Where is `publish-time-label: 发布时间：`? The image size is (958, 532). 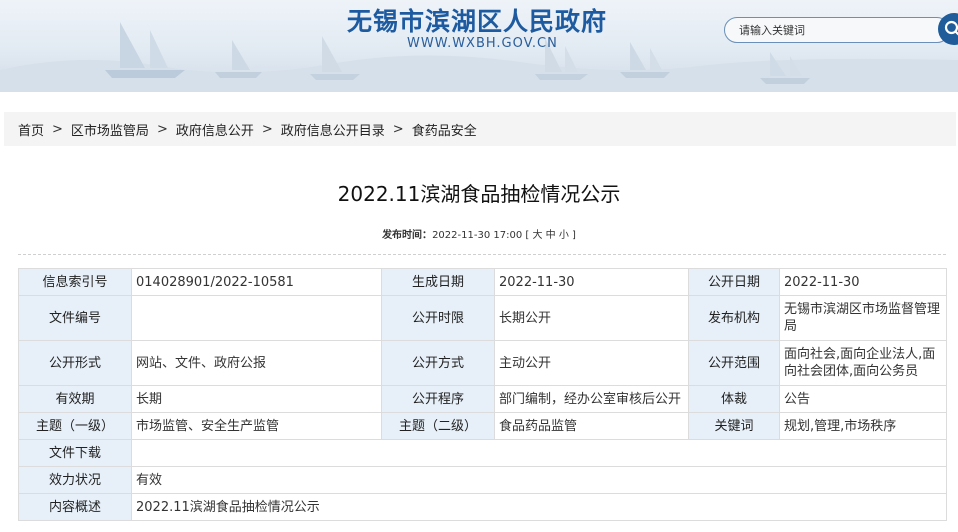
publish-time-label: 发布时间： is located at coordinates (407, 235).